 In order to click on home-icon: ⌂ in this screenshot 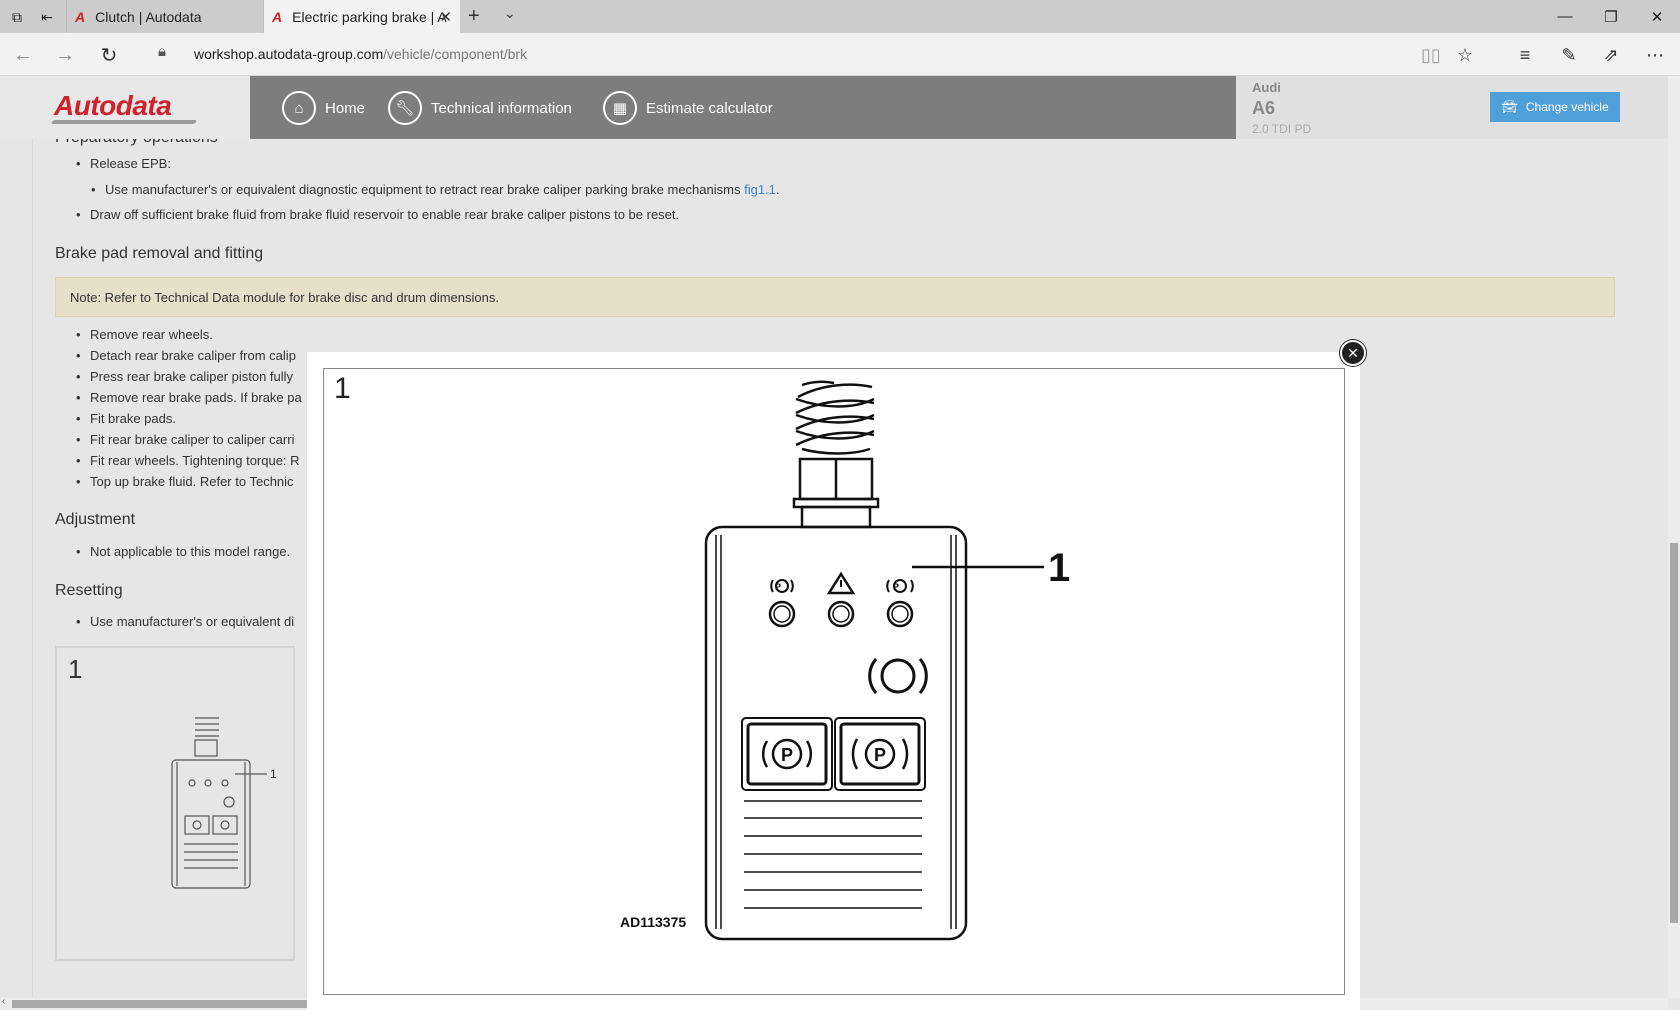, I will do `click(299, 108)`.